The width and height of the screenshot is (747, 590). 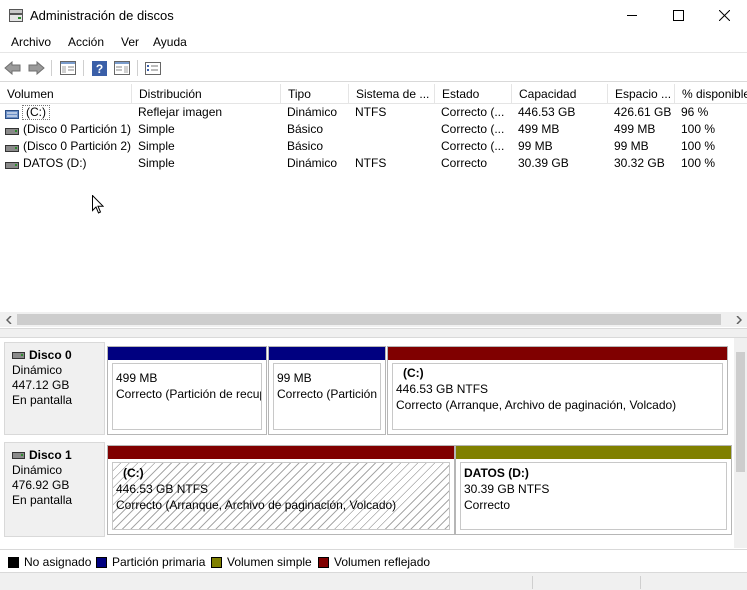 I want to click on partition-size: 30.39 GB NTFS, so click(x=507, y=489).